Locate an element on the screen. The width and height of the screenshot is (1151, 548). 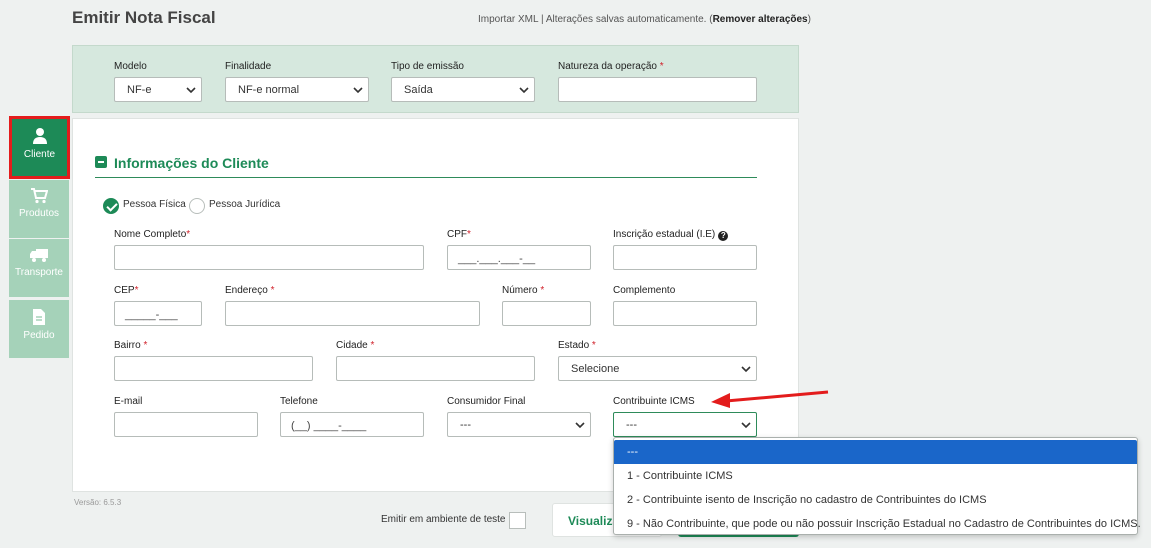
document-icon is located at coordinates (39, 317).